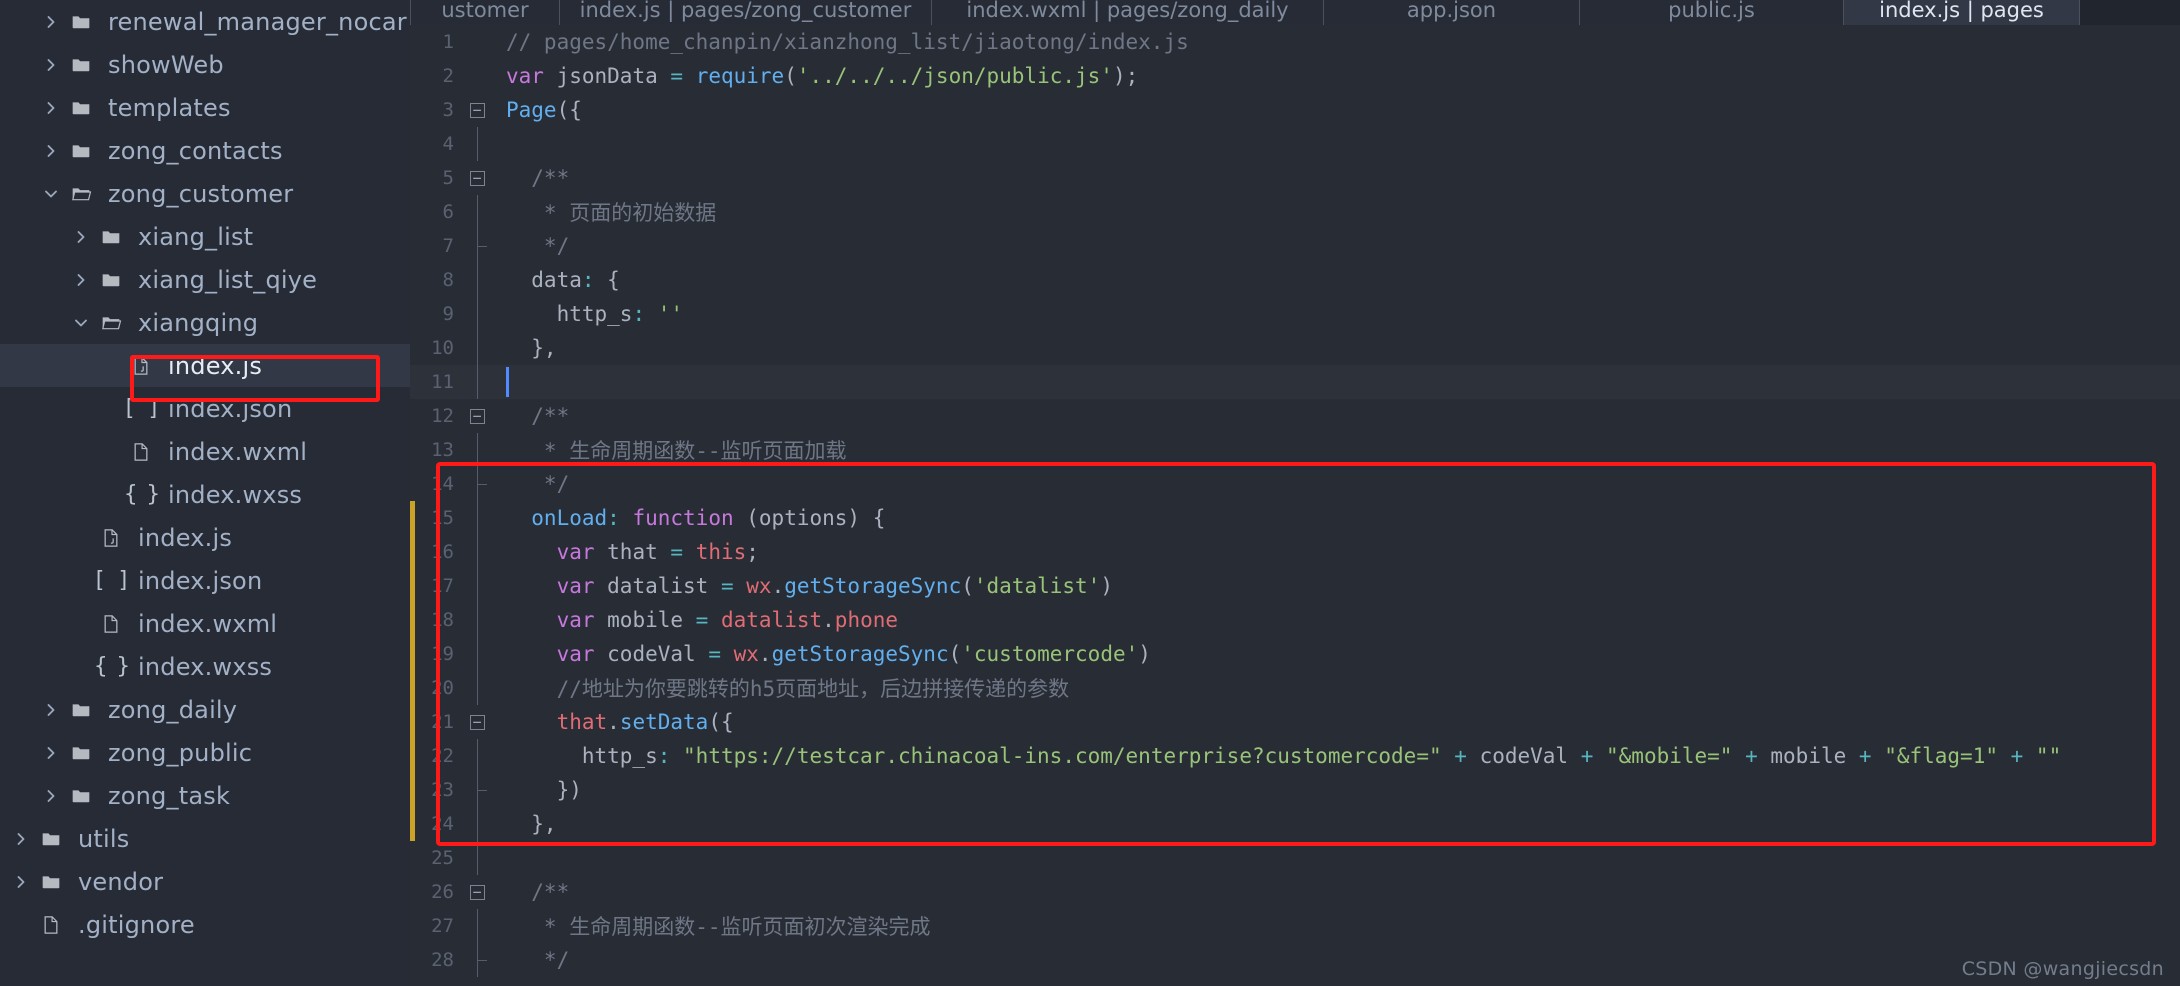 This screenshot has height=986, width=2180. I want to click on tree-item-templates: templates, so click(205, 107).